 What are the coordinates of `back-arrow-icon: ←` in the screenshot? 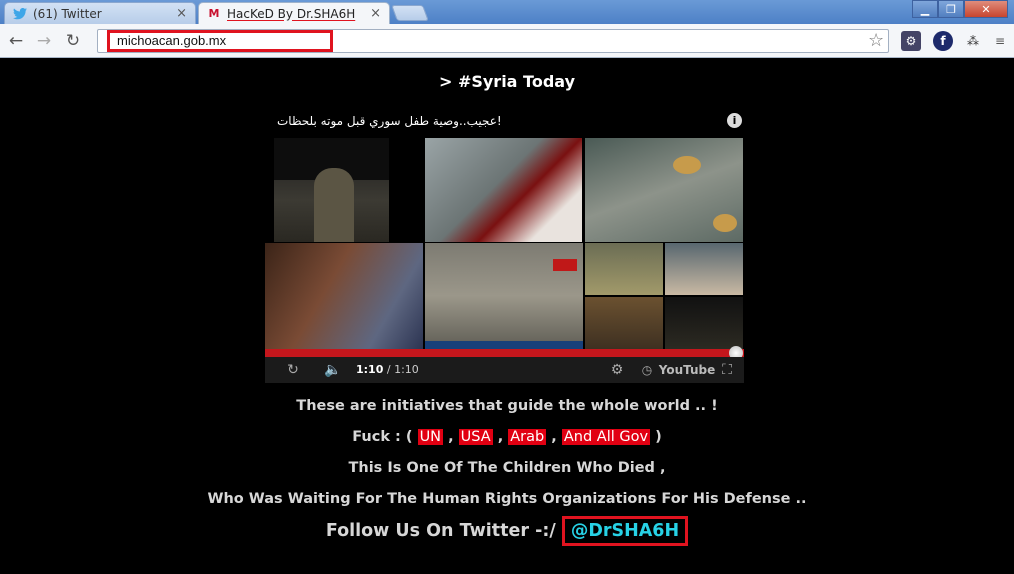 It's located at (16, 41).